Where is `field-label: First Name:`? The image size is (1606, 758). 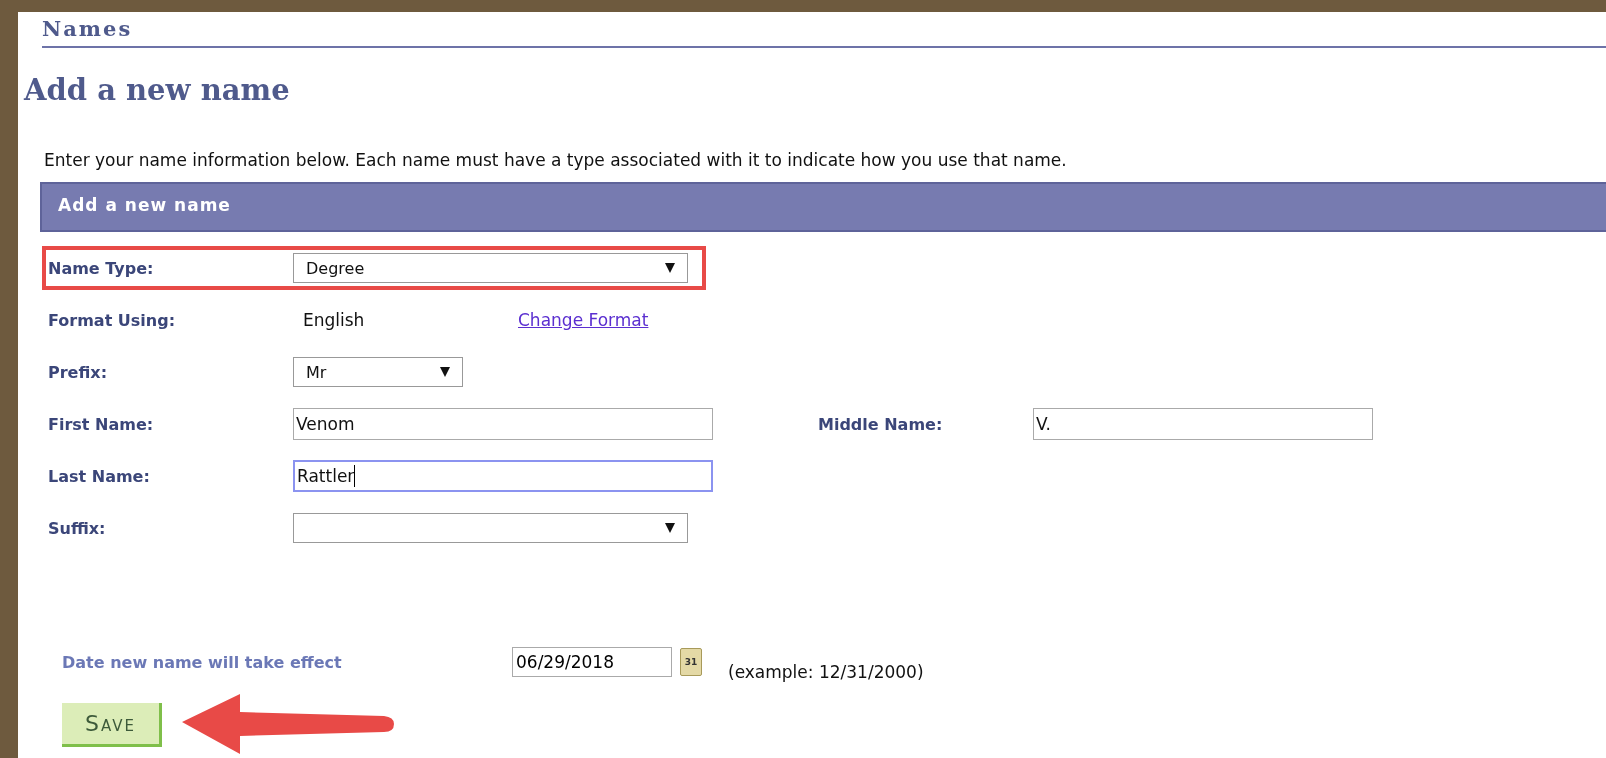
field-label: First Name: is located at coordinates (101, 424).